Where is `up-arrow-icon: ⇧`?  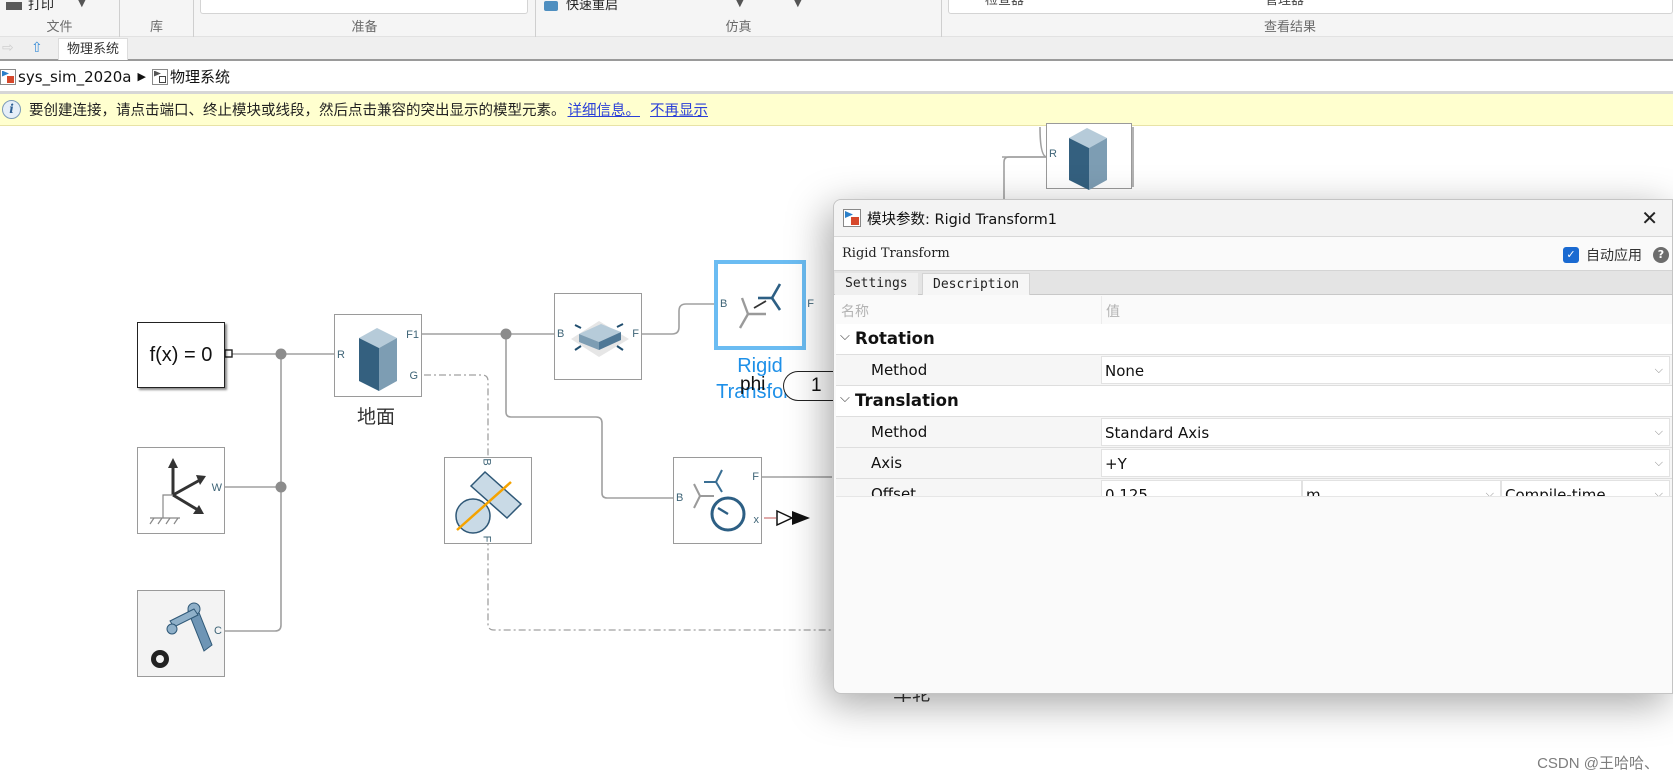
up-arrow-icon: ⇧ is located at coordinates (37, 48).